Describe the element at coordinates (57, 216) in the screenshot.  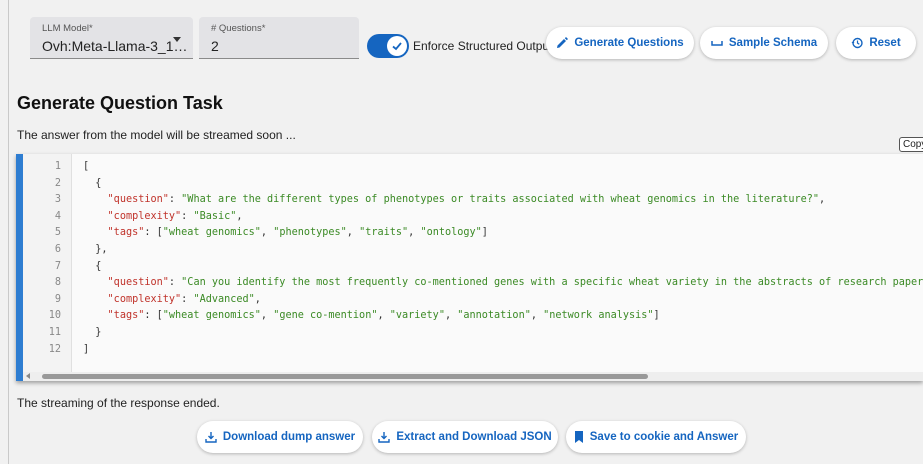
I see `line-number: 4` at that location.